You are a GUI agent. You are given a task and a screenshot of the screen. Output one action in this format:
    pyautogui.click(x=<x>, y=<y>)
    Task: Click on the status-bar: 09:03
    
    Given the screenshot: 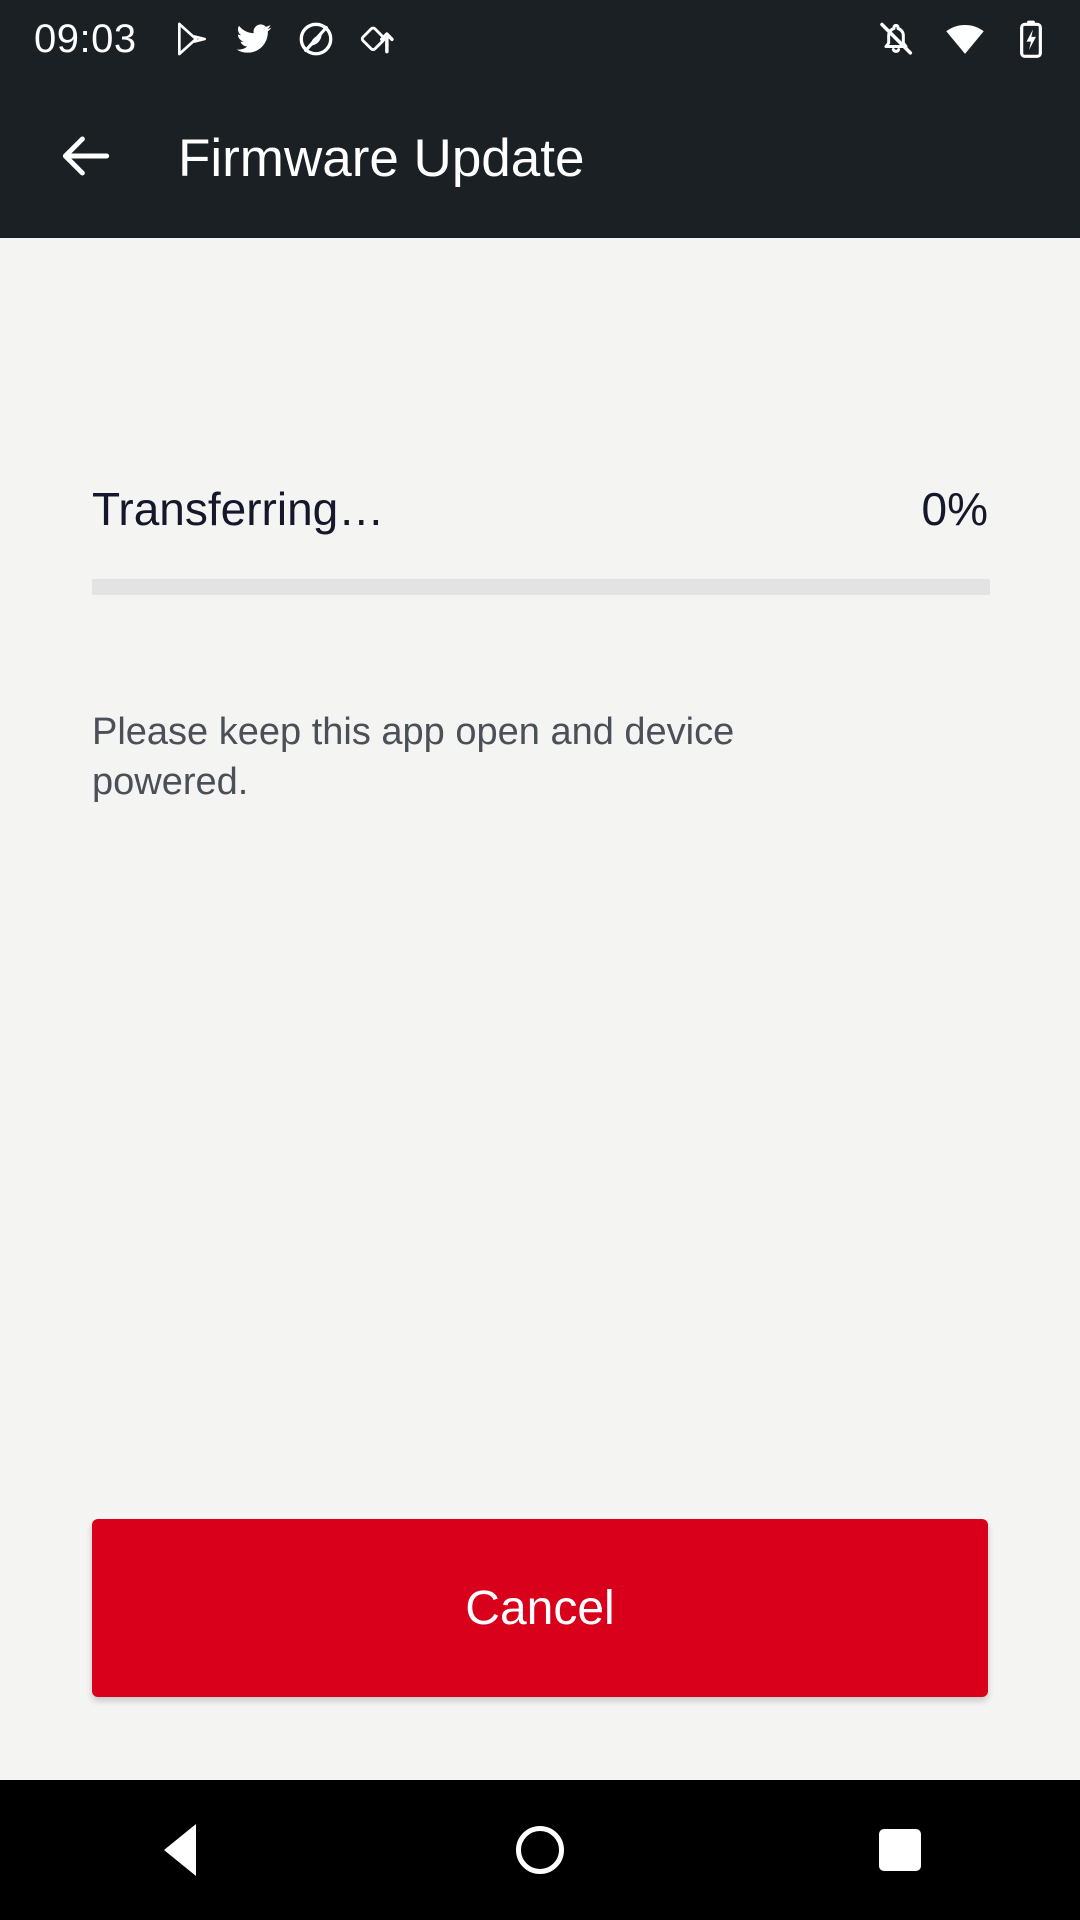 What is the action you would take?
    pyautogui.click(x=540, y=39)
    